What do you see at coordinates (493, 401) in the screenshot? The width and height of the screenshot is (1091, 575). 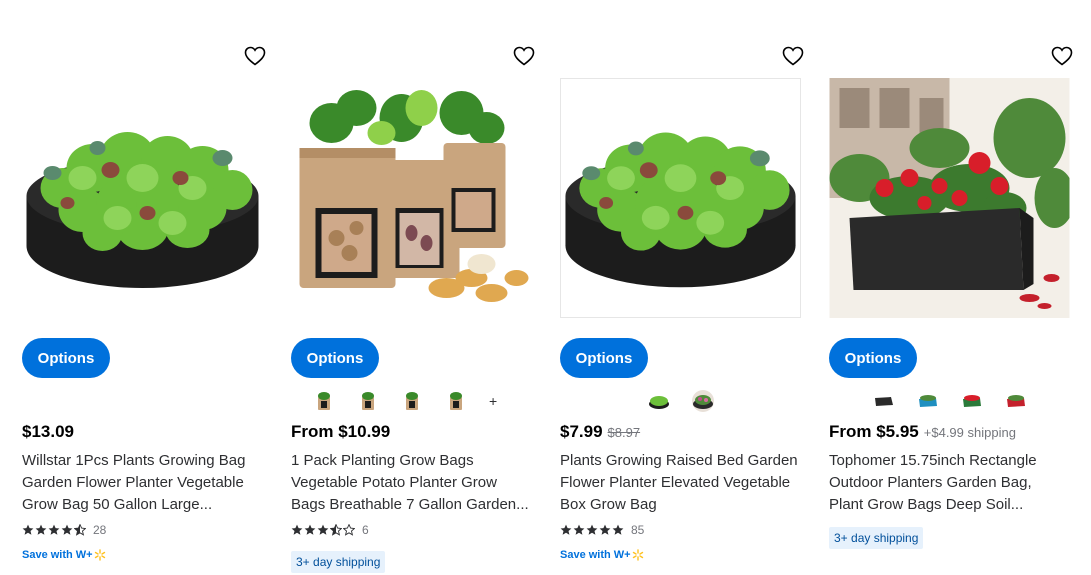 I see `more-variants: +` at bounding box center [493, 401].